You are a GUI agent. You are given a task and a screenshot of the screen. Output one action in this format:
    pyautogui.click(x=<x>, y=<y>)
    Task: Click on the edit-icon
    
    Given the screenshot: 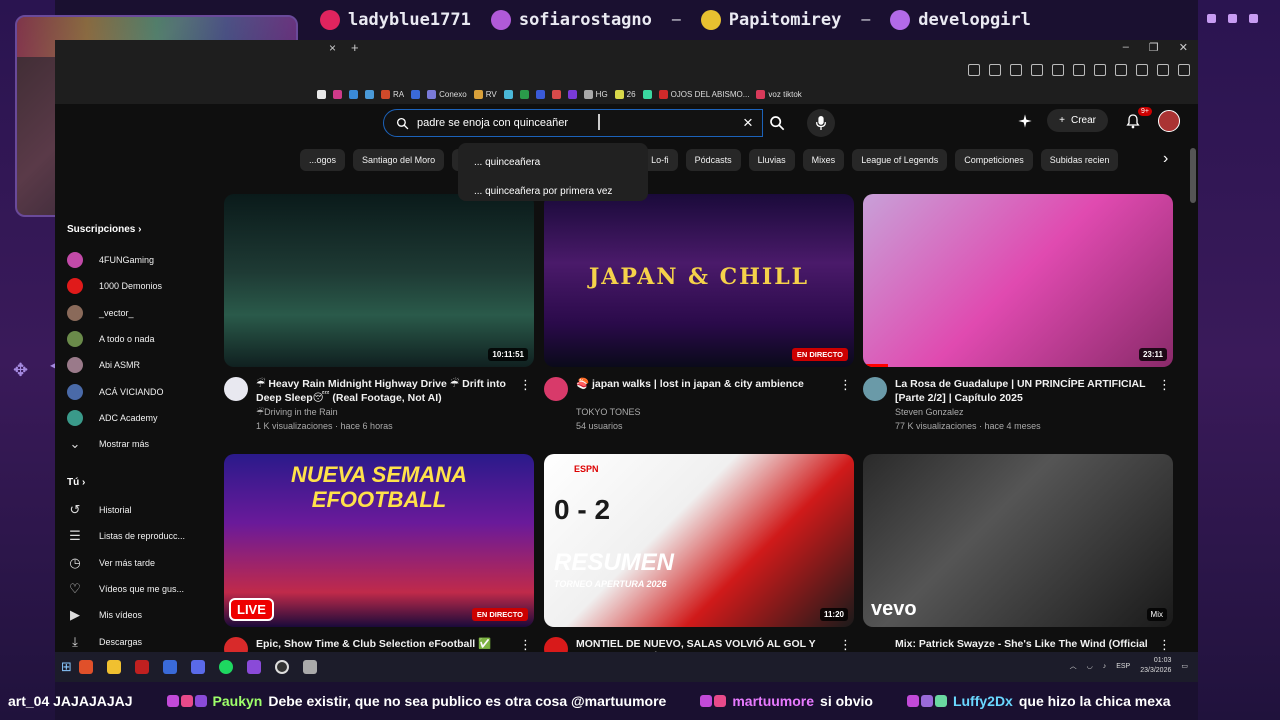 What is the action you would take?
    pyautogui.click(x=1016, y=70)
    